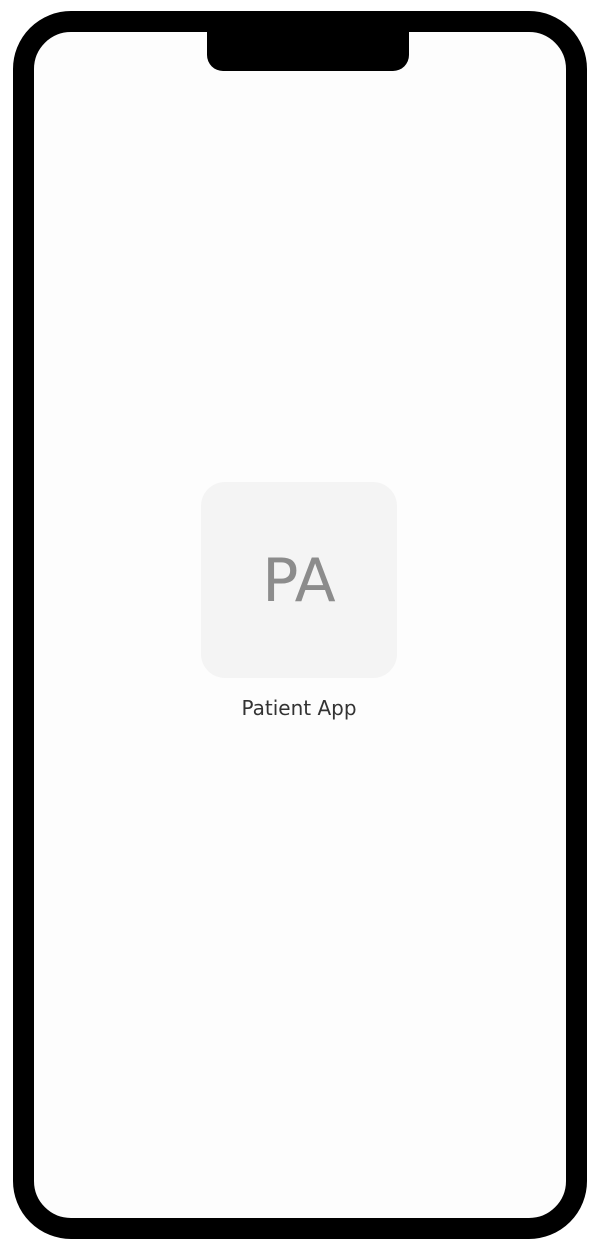  Describe the element at coordinates (308, 41) in the screenshot. I see `phone-notch` at that location.